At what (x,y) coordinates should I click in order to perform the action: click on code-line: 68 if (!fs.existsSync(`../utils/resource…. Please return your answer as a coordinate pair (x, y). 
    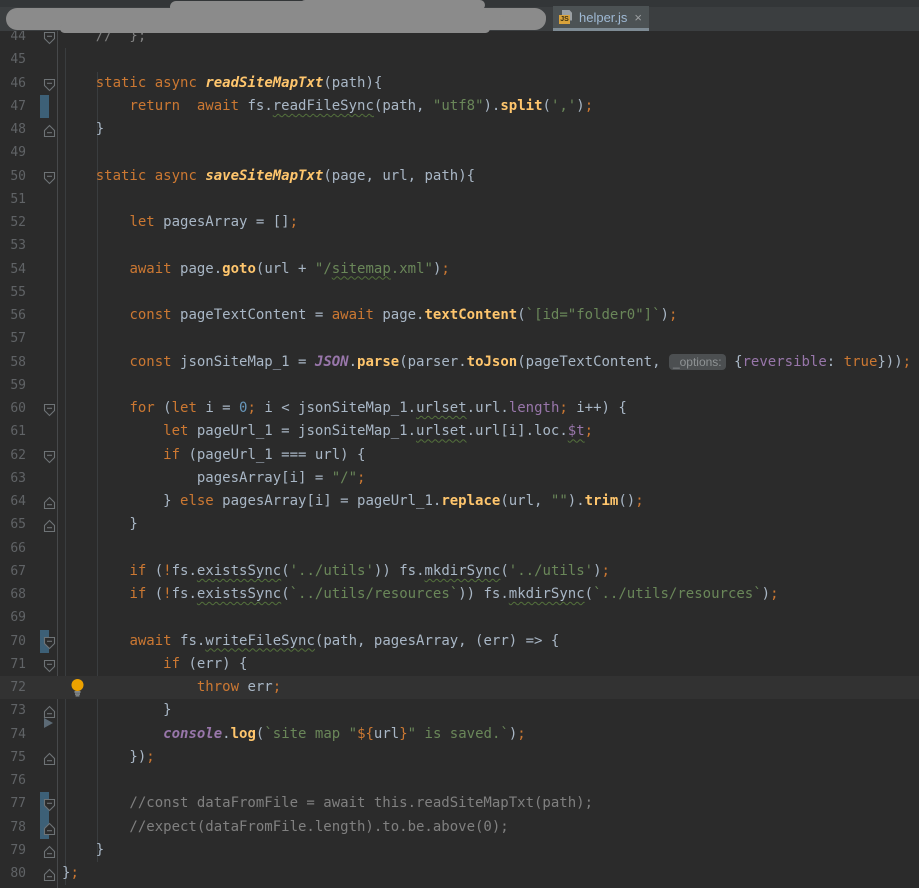
    Looking at the image, I should click on (459, 594).